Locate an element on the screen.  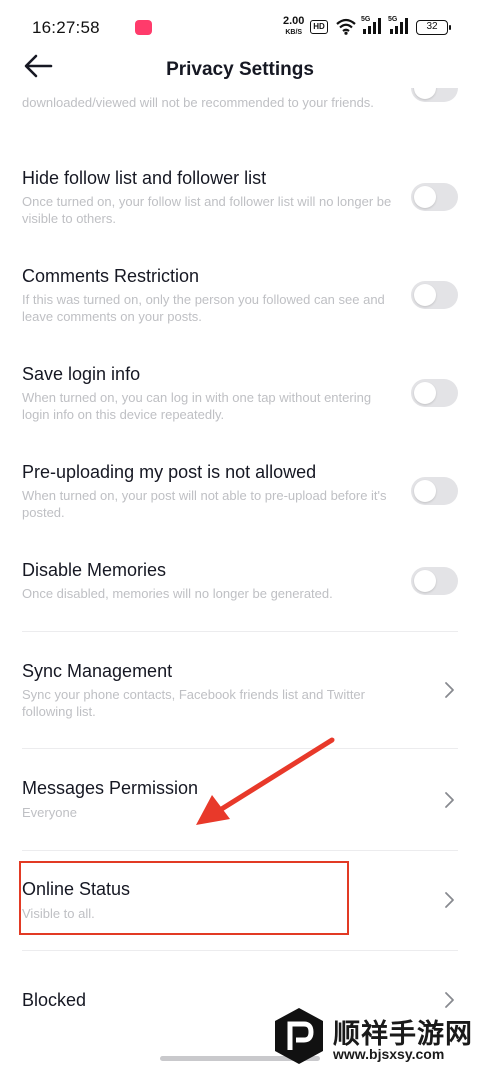
partial-row-toggle is located at coordinates (434, 95).